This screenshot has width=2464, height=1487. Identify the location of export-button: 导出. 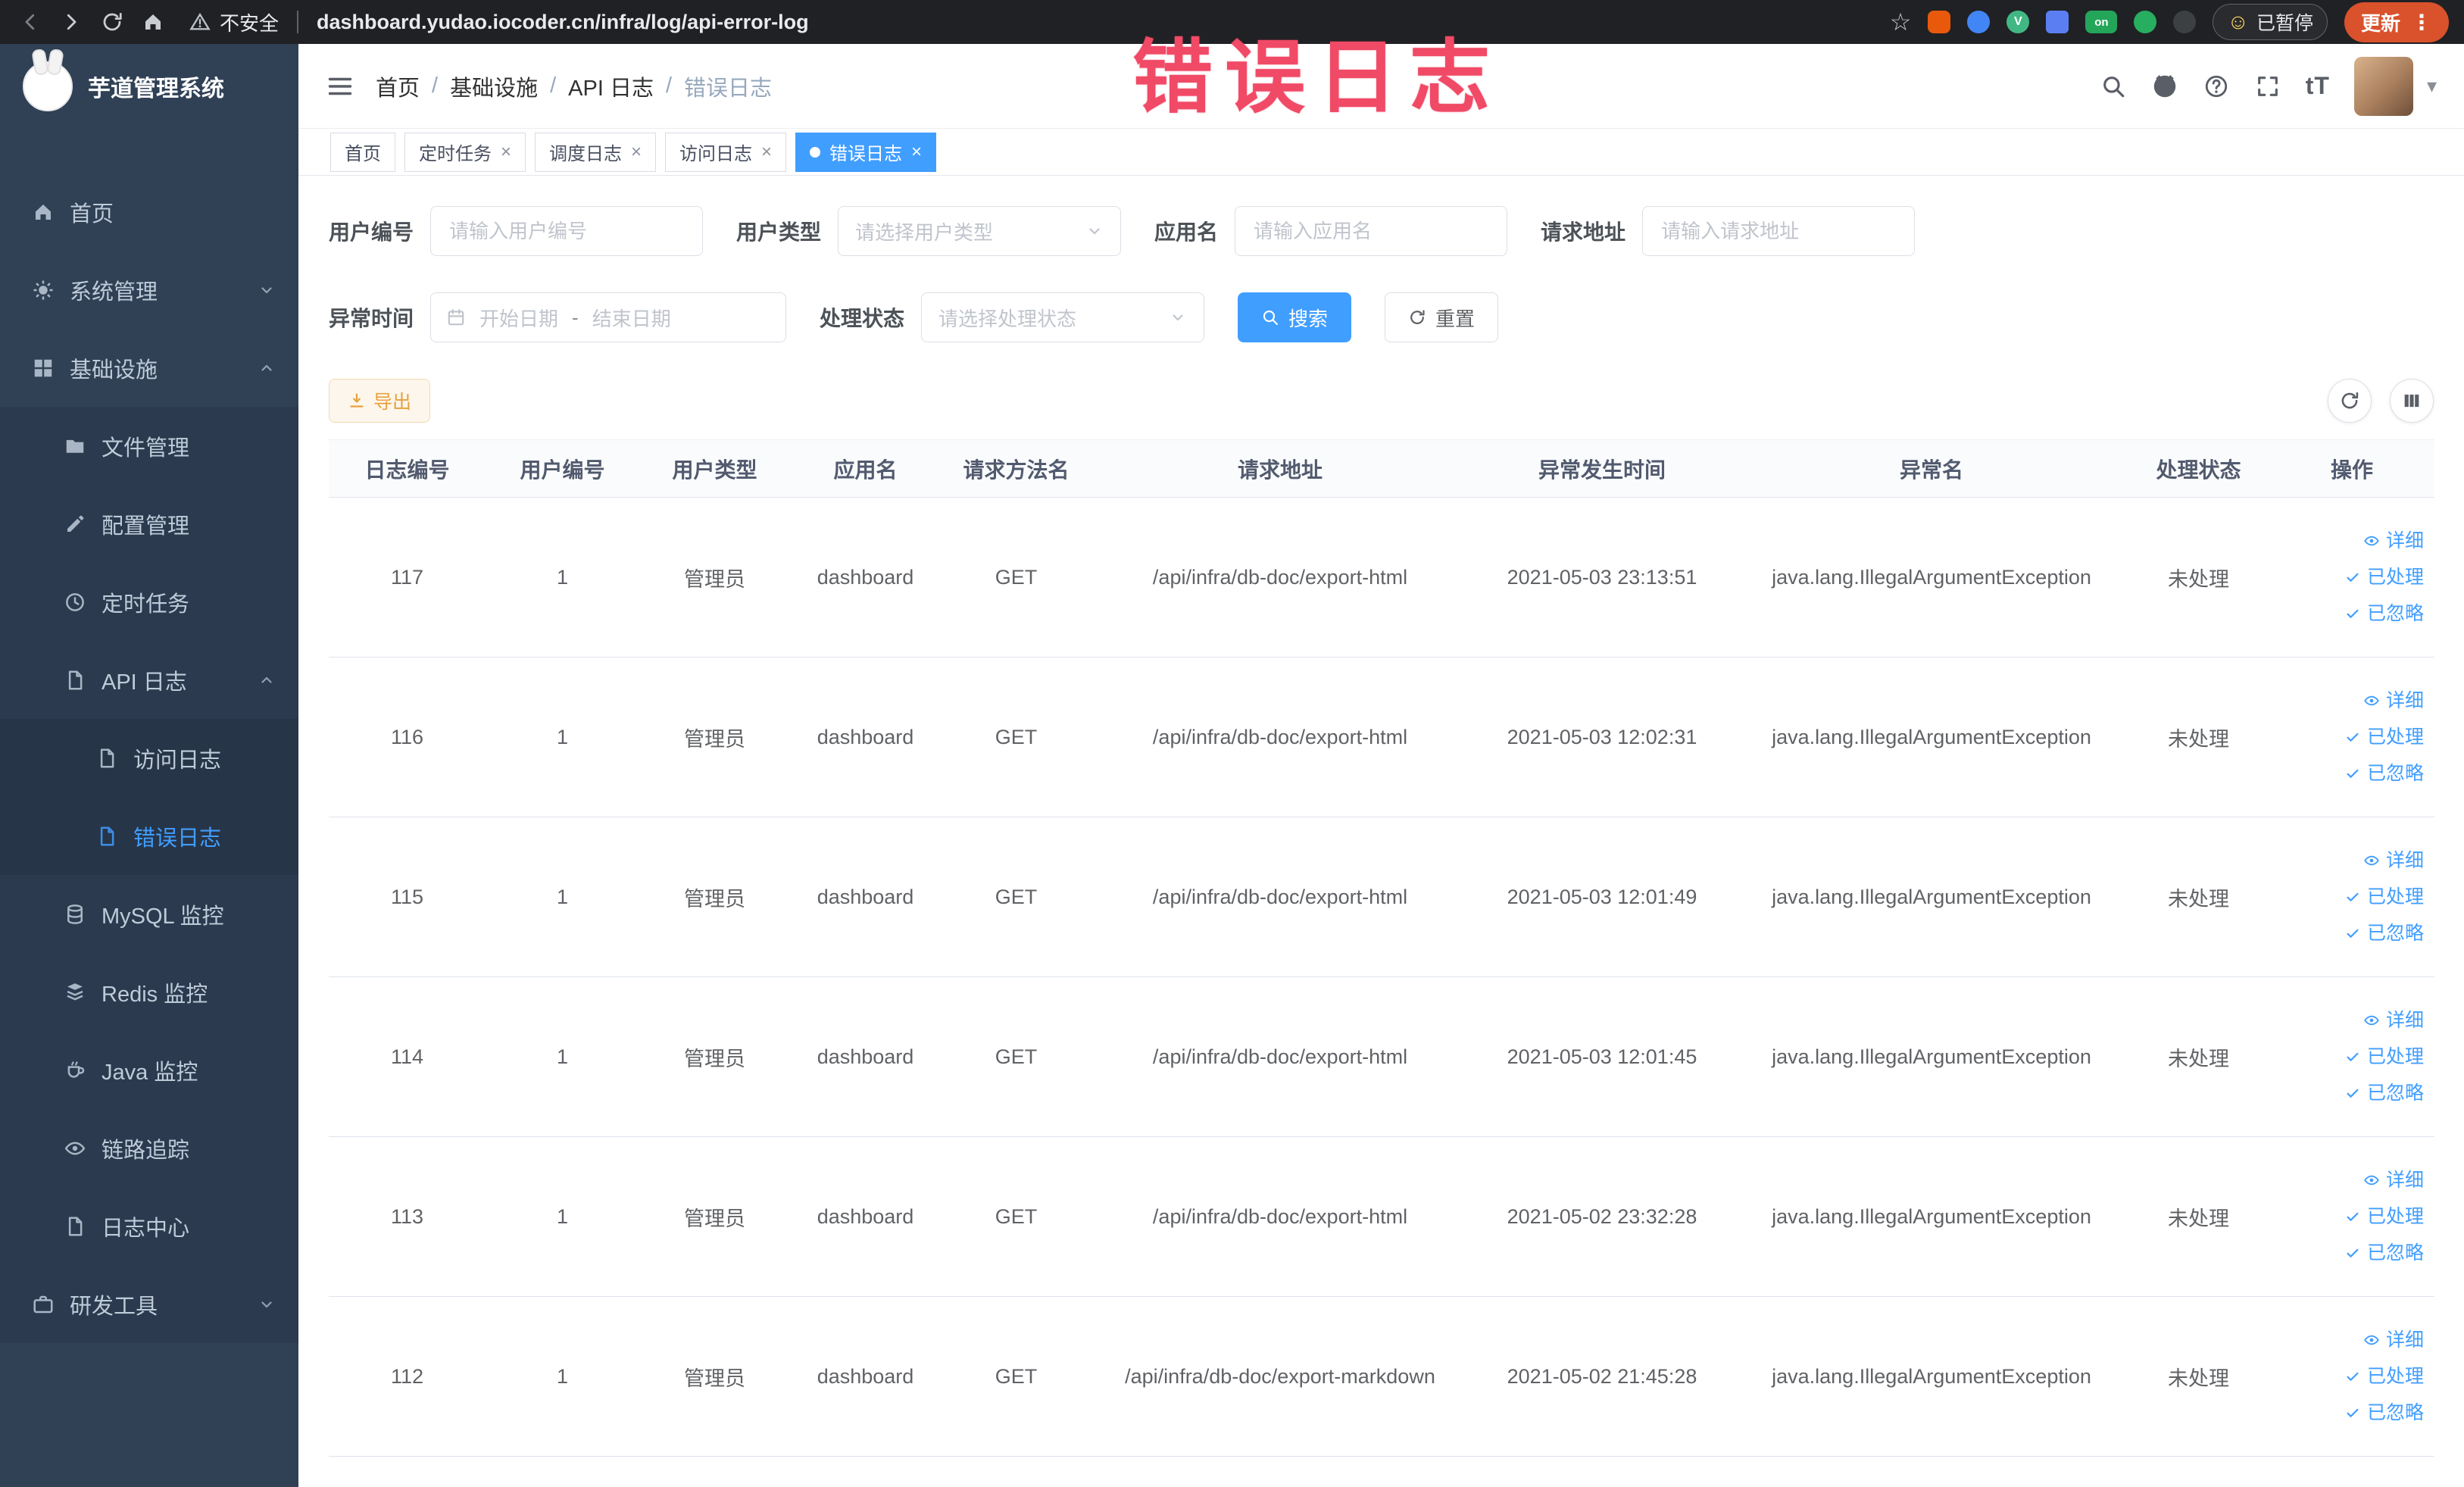
(380, 401).